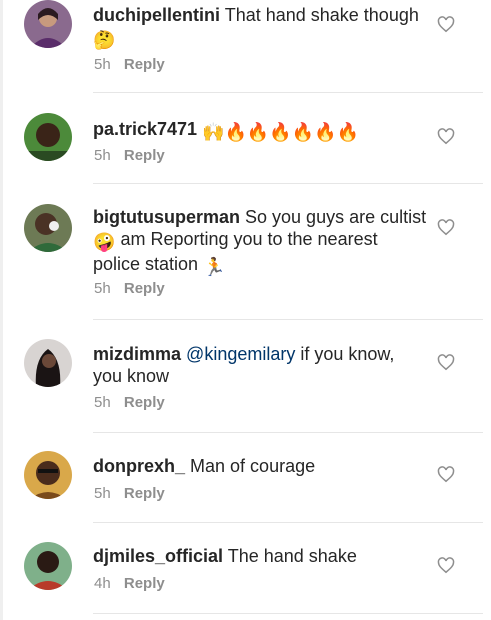 The width and height of the screenshot is (491, 620). Describe the element at coordinates (292, 556) in the screenshot. I see `comment-body: The hand shake` at that location.